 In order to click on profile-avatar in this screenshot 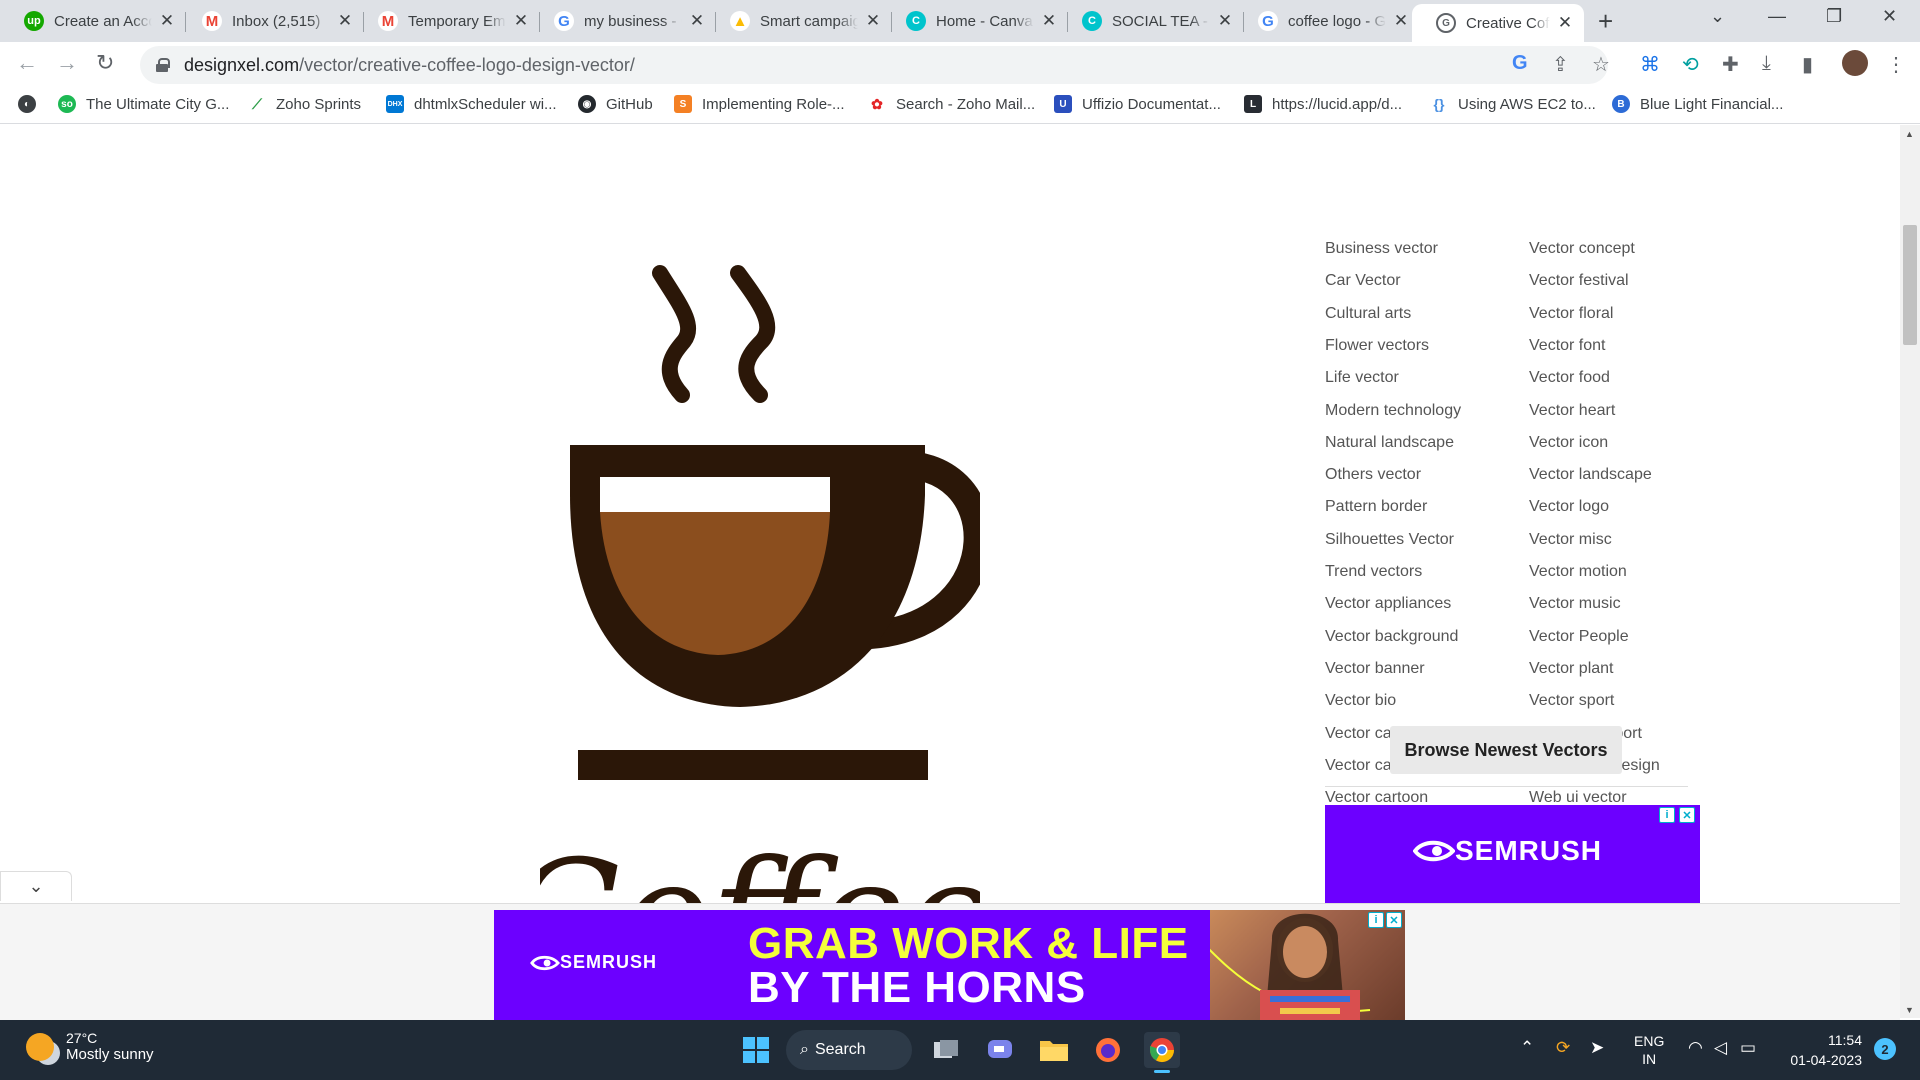, I will do `click(1855, 63)`.